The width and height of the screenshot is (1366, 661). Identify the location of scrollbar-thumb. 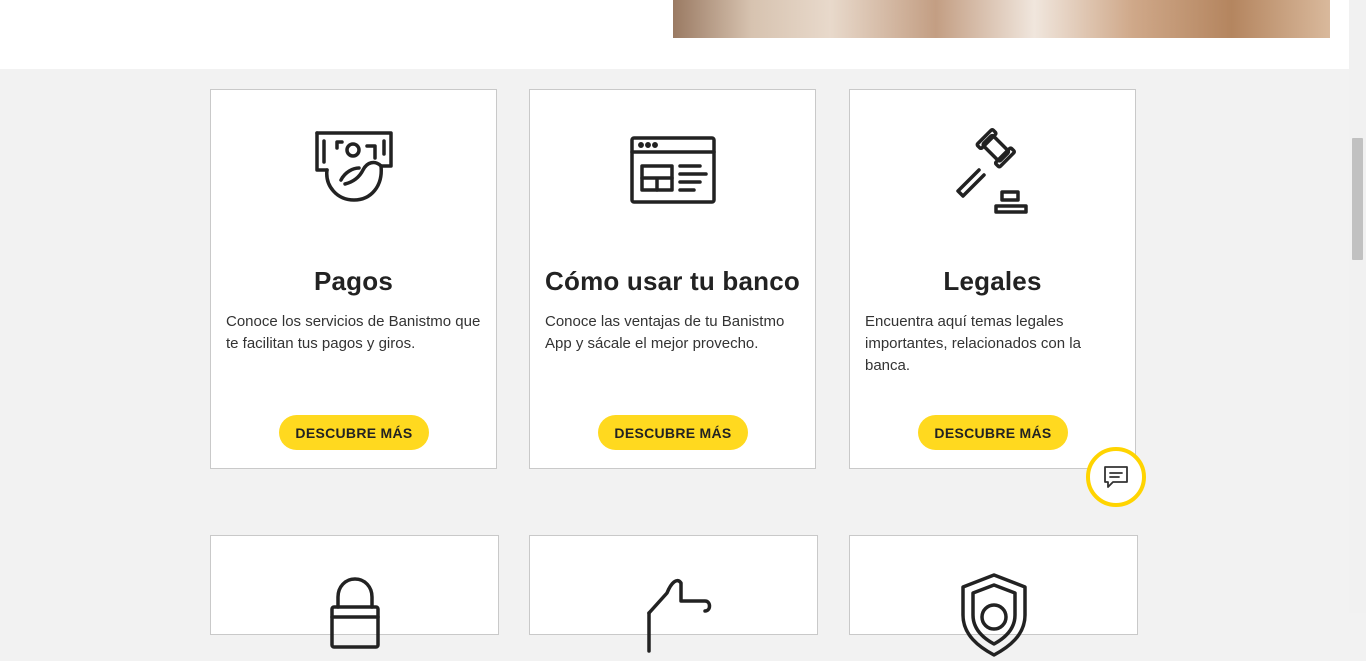
(1357, 199).